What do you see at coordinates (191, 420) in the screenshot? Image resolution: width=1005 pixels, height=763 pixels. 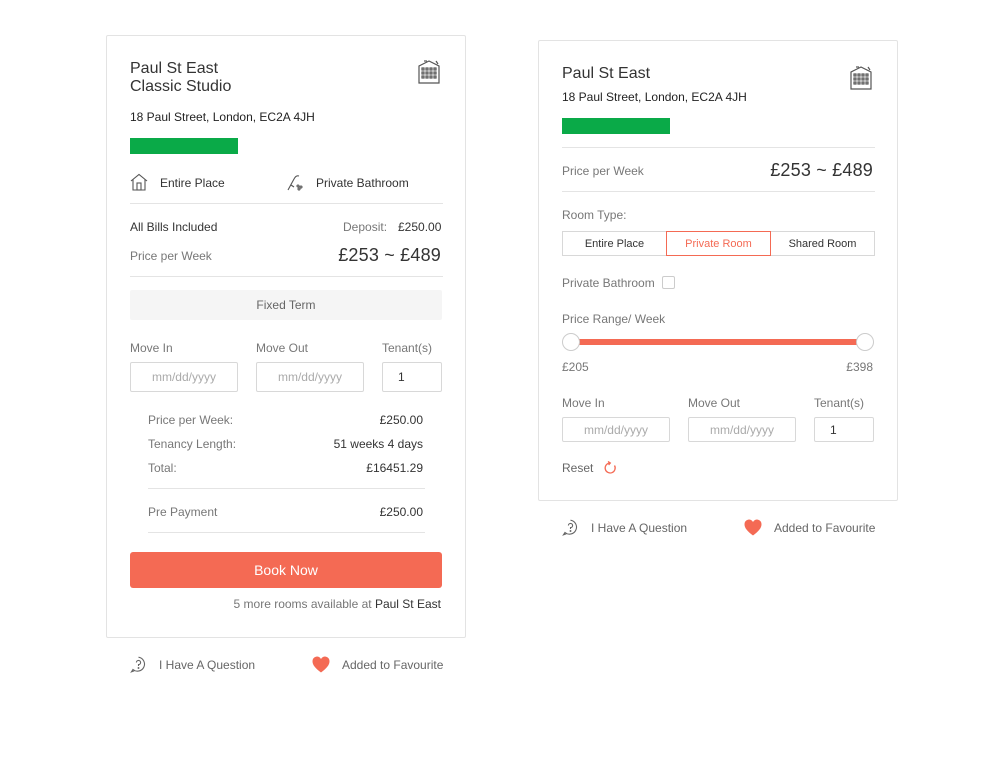 I see `summary-ppw-label: Price per Week:` at bounding box center [191, 420].